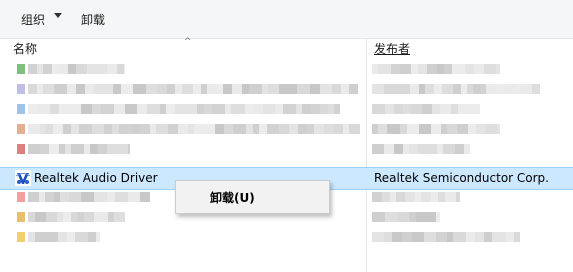 The image size is (573, 272). What do you see at coordinates (392, 49) in the screenshot?
I see `column-header-publisher: 发布者` at bounding box center [392, 49].